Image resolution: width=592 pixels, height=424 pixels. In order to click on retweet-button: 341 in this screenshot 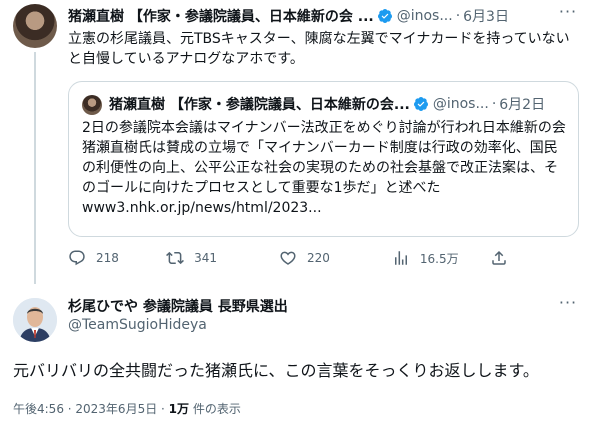, I will do `click(222, 258)`.